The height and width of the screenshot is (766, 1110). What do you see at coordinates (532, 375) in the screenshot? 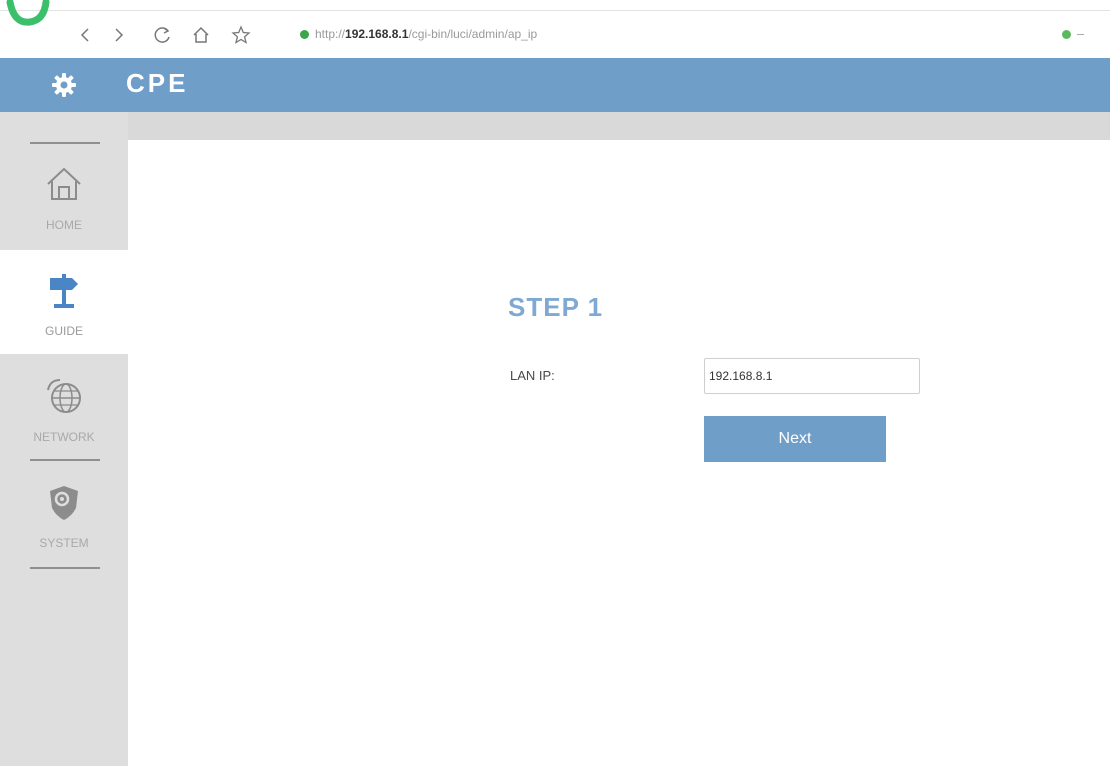
I see `lan-ip-label: LAN IP:` at bounding box center [532, 375].